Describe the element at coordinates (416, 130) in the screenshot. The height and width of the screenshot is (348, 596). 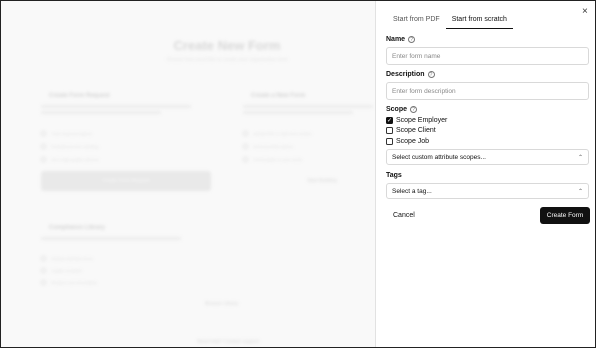
I see `scope-option-label: Scope Client` at that location.